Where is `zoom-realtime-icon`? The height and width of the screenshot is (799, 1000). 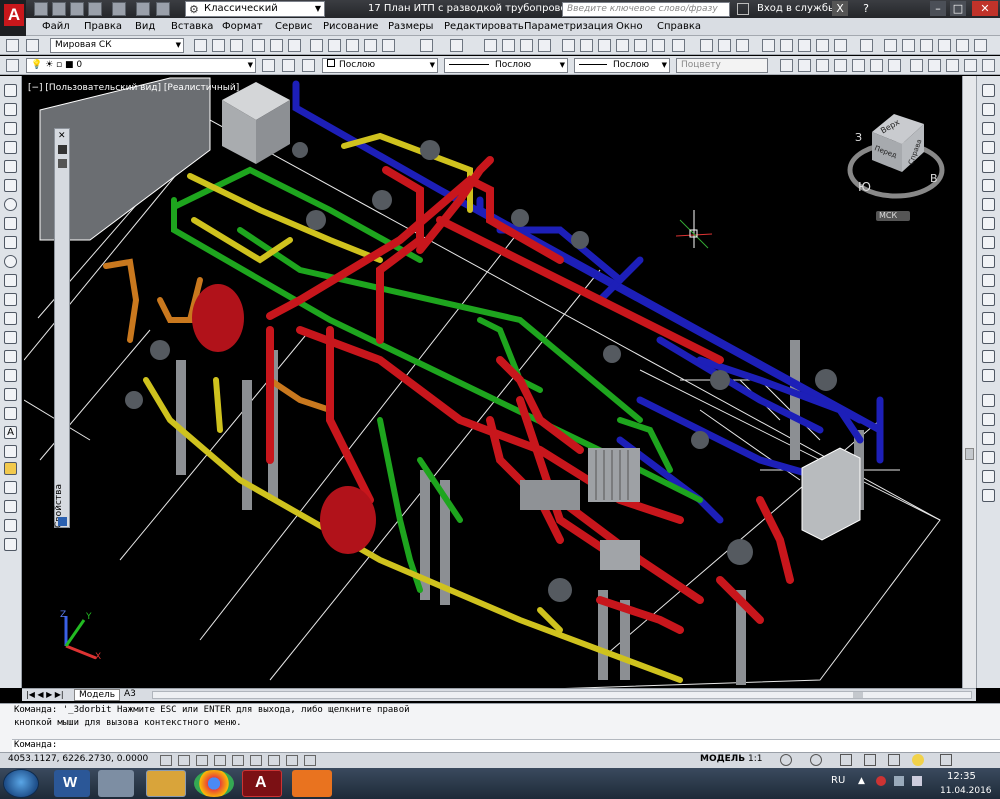 zoom-realtime-icon is located at coordinates (508, 45).